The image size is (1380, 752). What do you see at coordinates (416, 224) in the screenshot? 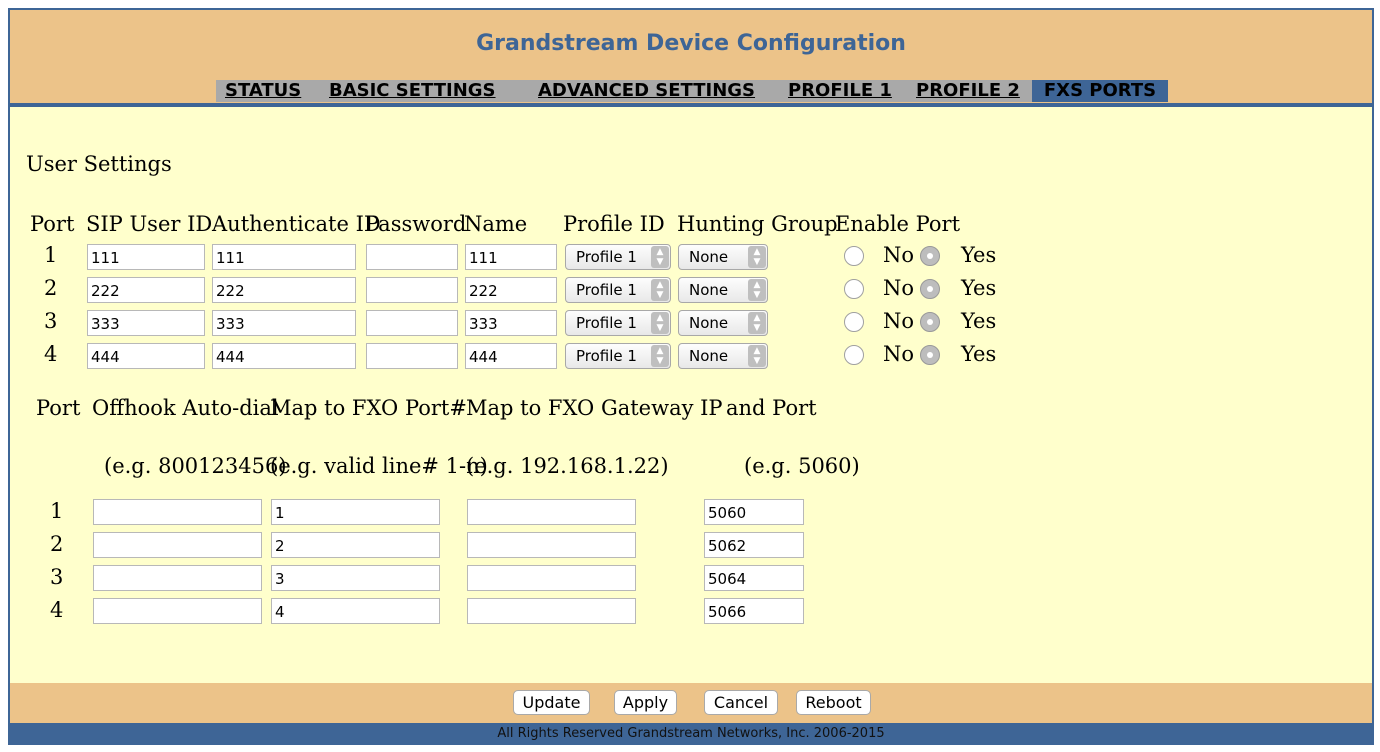
I see `col-header-password: Password` at bounding box center [416, 224].